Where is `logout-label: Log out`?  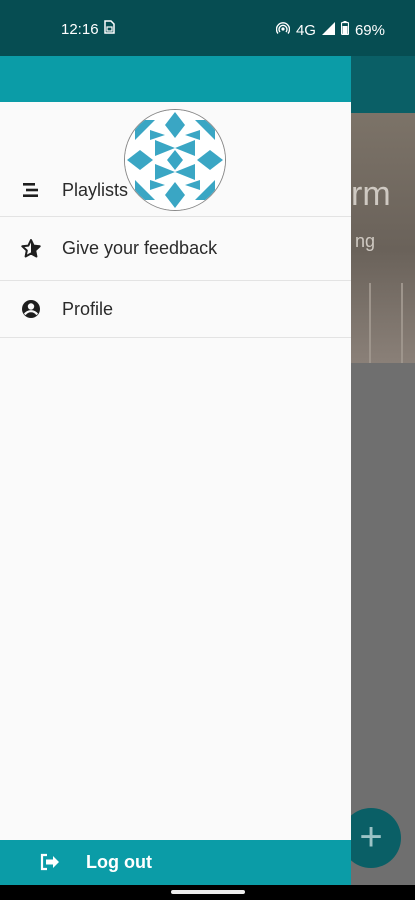
logout-label: Log out is located at coordinates (119, 862).